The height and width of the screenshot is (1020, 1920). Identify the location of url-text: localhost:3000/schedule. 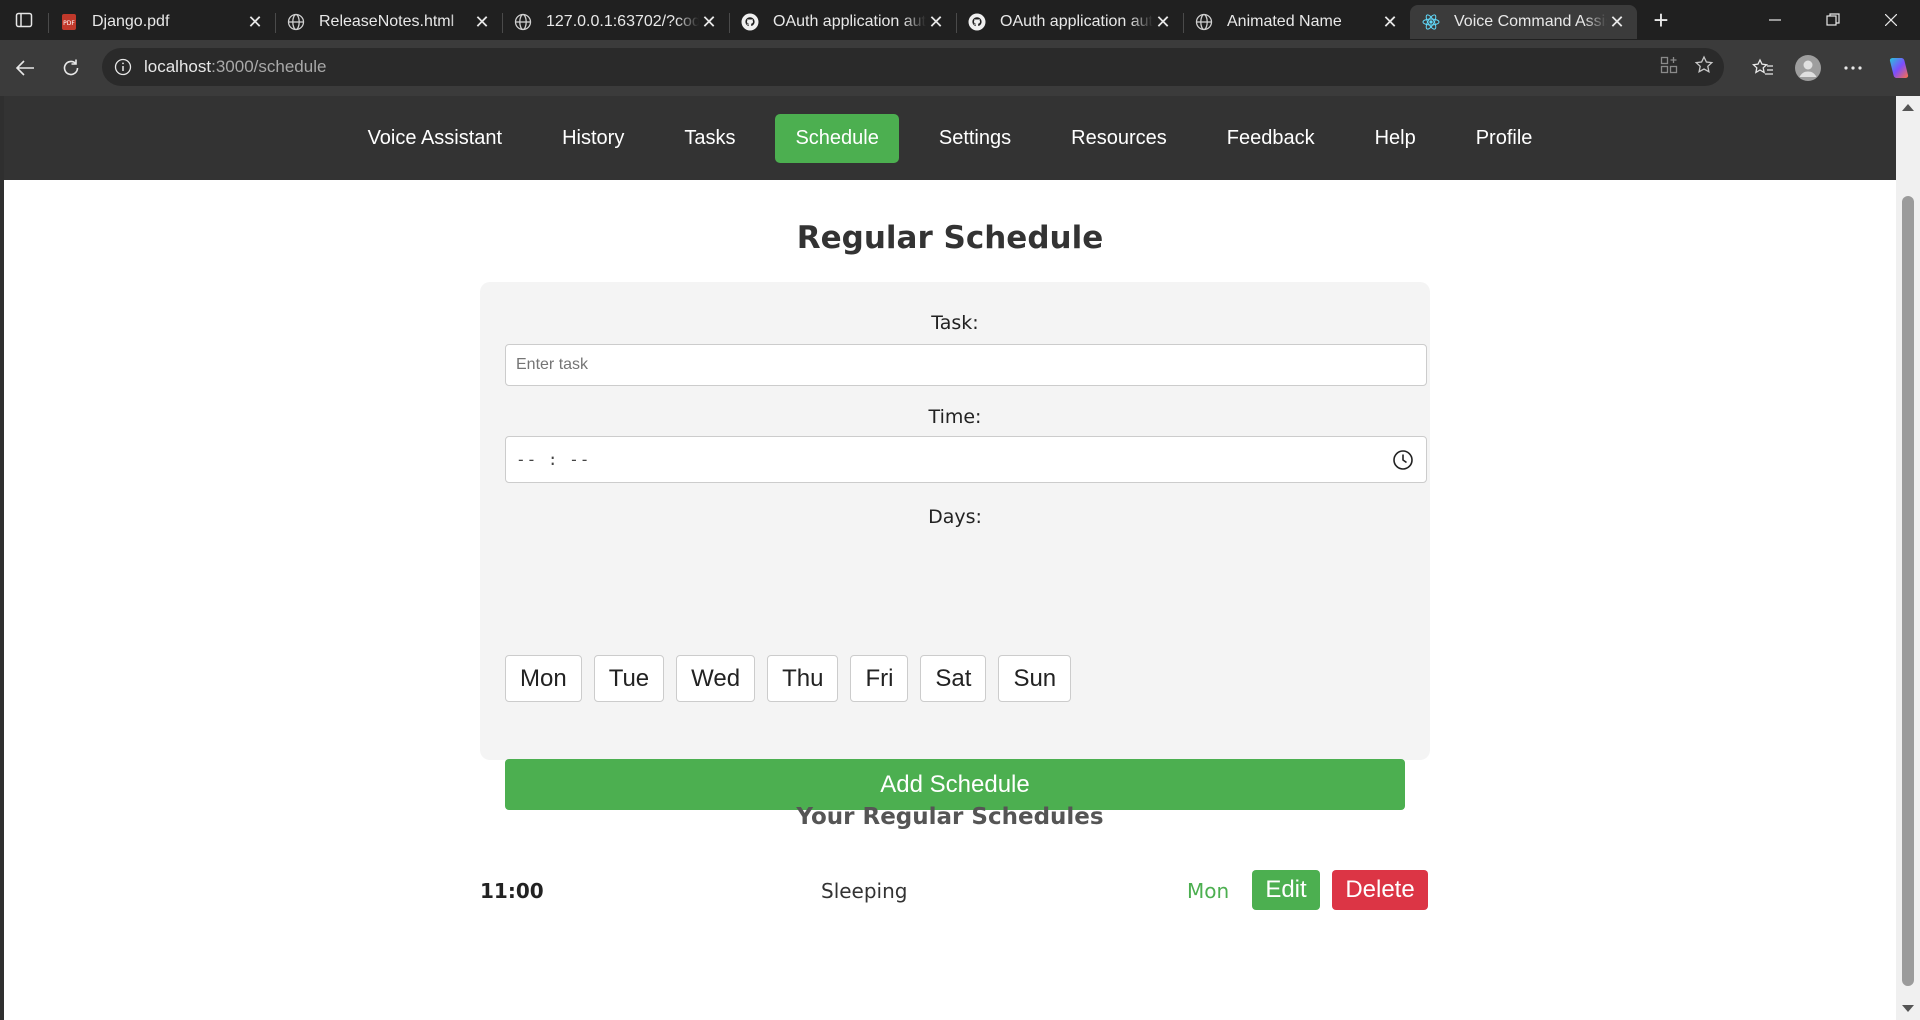
(235, 67).